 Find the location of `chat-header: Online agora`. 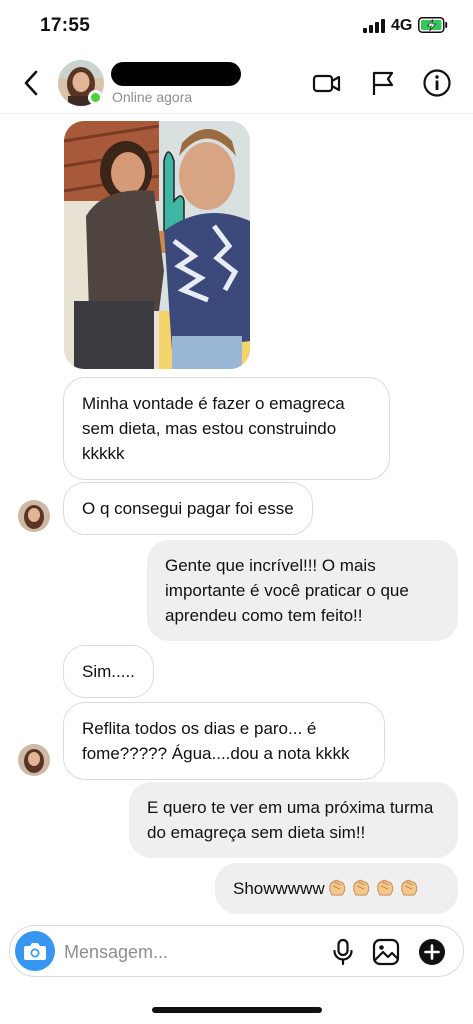

chat-header: Online agora is located at coordinates (236, 83).